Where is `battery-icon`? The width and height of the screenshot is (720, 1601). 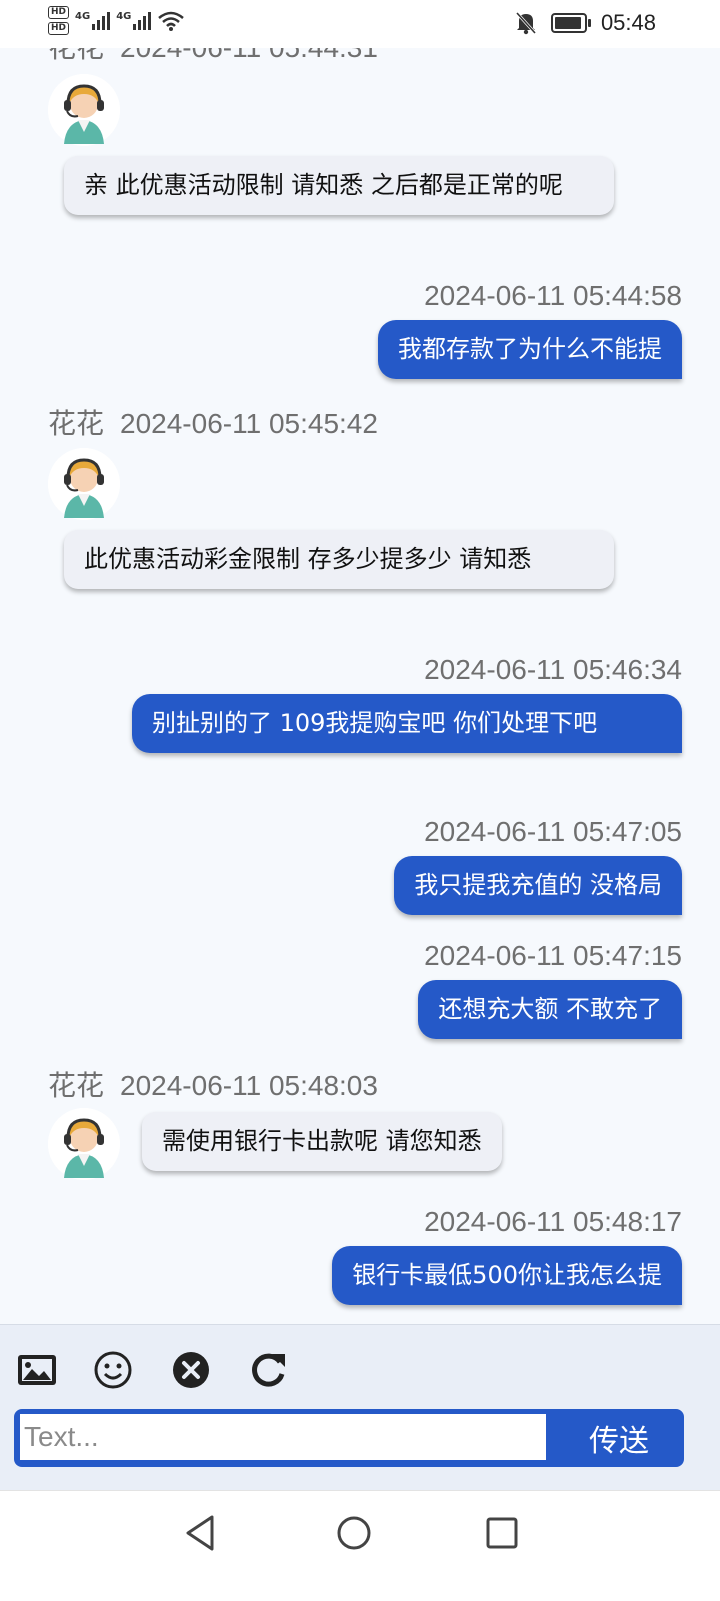 battery-icon is located at coordinates (570, 23).